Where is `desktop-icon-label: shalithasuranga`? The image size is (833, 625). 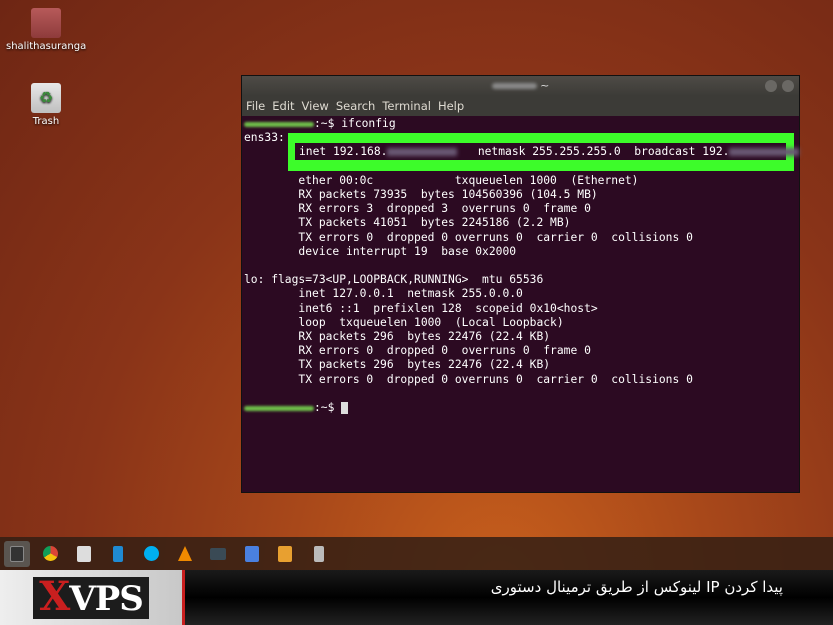 desktop-icon-label: shalithasuranga is located at coordinates (46, 46).